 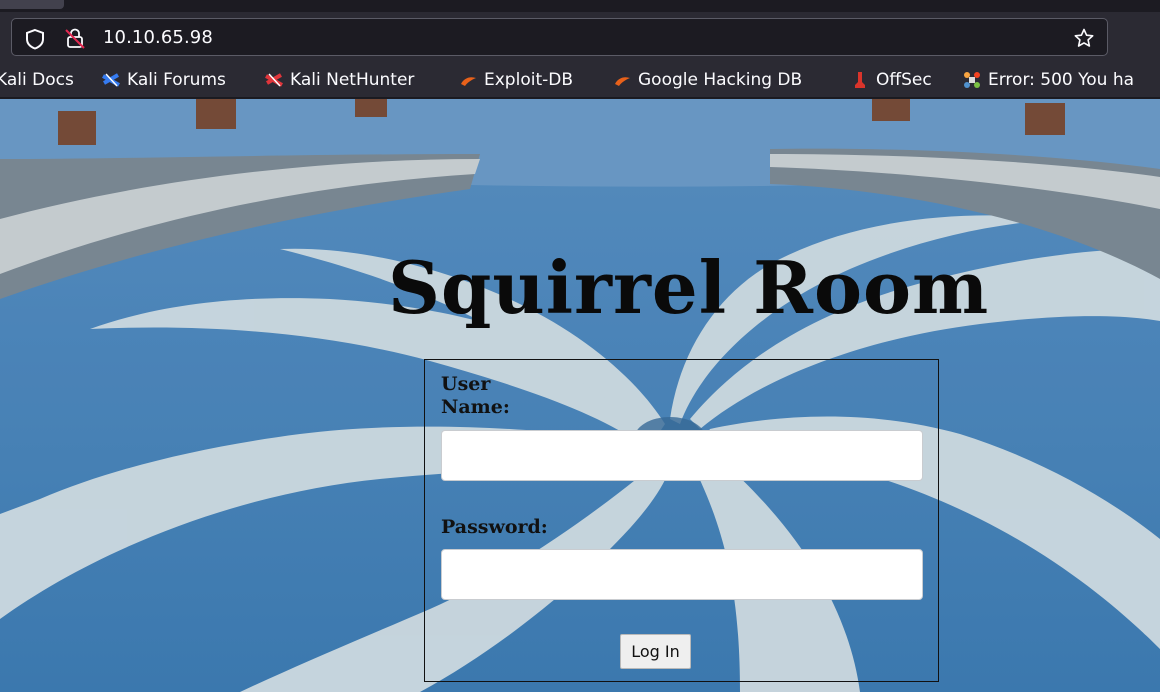 What do you see at coordinates (35, 39) in the screenshot?
I see `shield-icon` at bounding box center [35, 39].